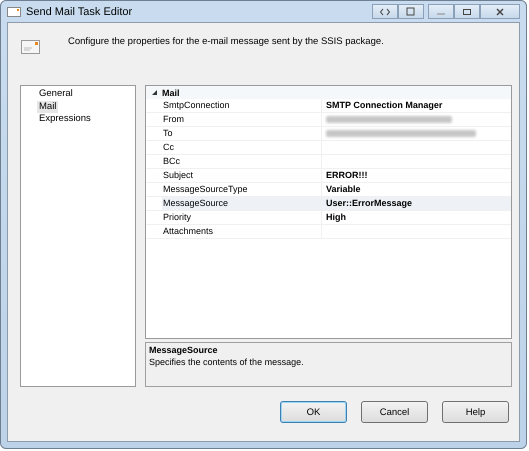 Image resolution: width=529 pixels, height=451 pixels. I want to click on property-value: Variable, so click(343, 189).